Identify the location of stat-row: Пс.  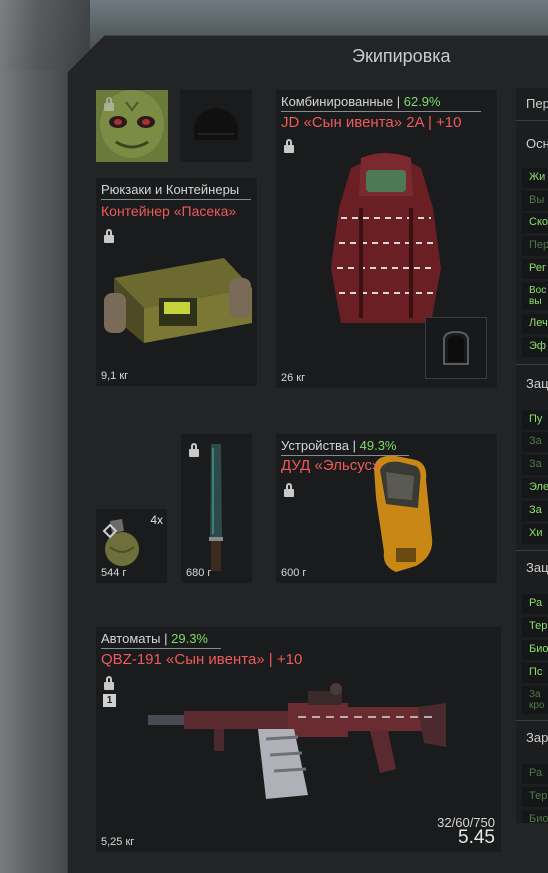
(535, 673).